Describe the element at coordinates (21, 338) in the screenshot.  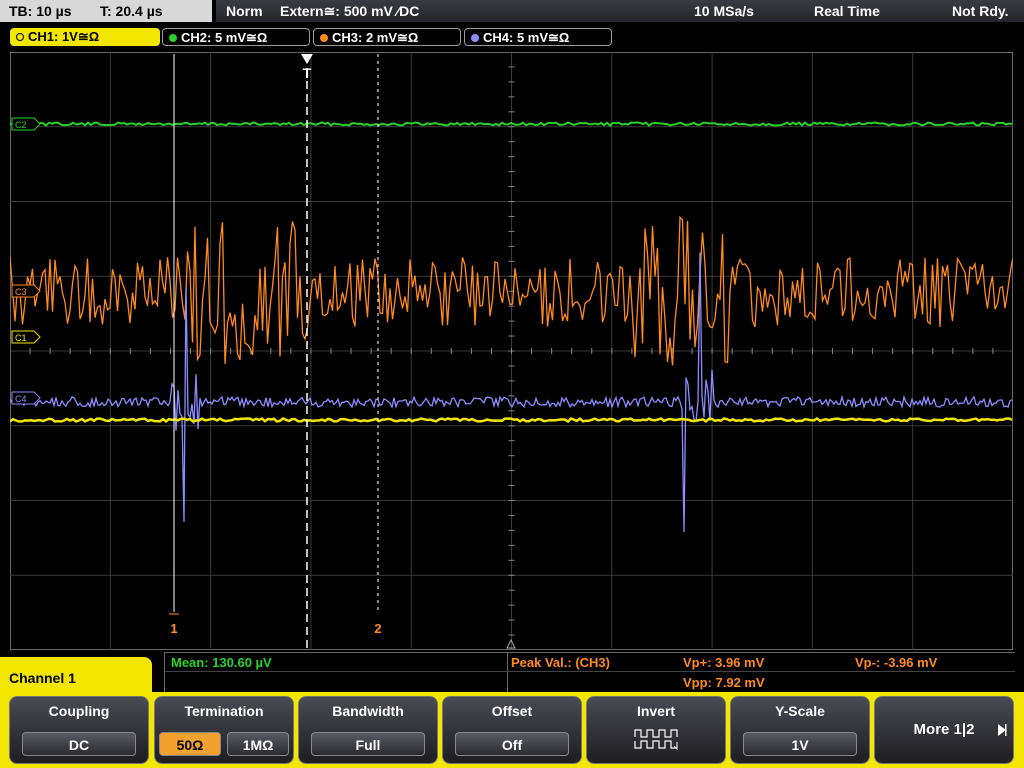
I see `ch1-marker-label: C1` at that location.